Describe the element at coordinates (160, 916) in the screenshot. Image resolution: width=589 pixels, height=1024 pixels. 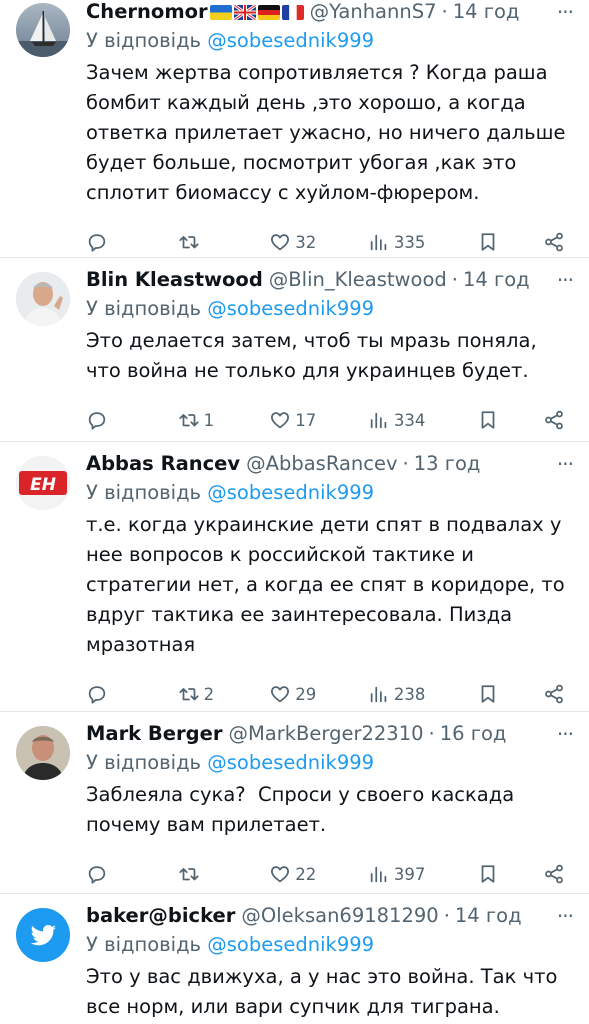
I see `author-name: baker@bicker` at that location.